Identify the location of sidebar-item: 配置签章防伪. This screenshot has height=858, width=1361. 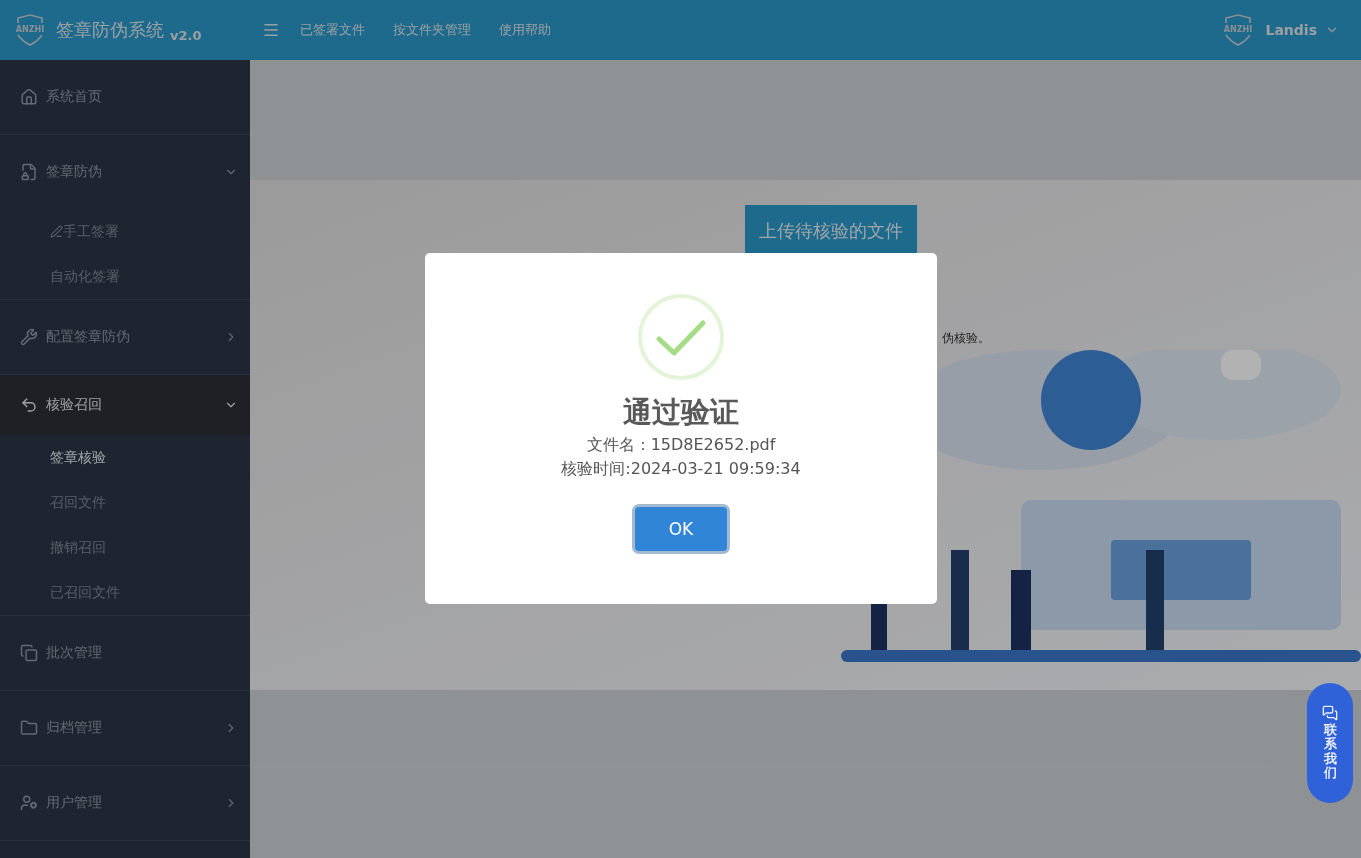
(125, 337).